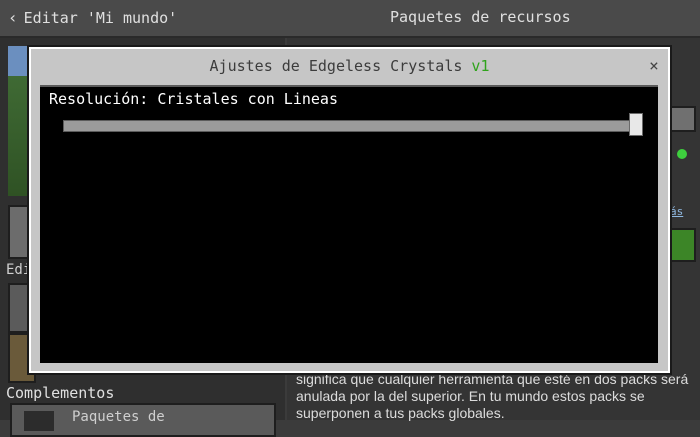 The image size is (700, 437). I want to click on pack-icon, so click(39, 421).